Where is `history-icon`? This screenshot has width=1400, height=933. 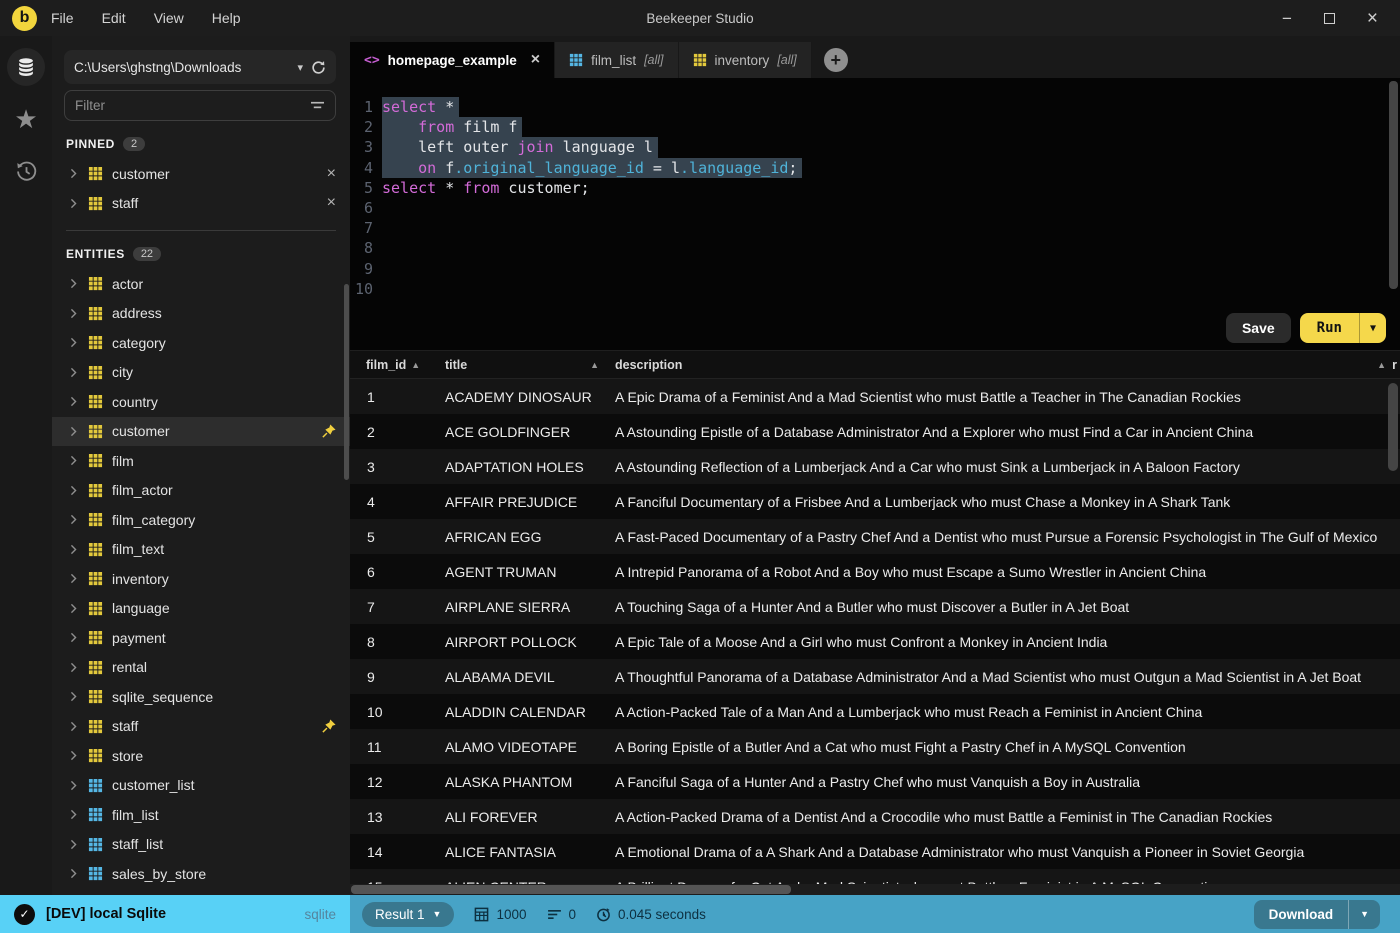
history-icon is located at coordinates (26, 171).